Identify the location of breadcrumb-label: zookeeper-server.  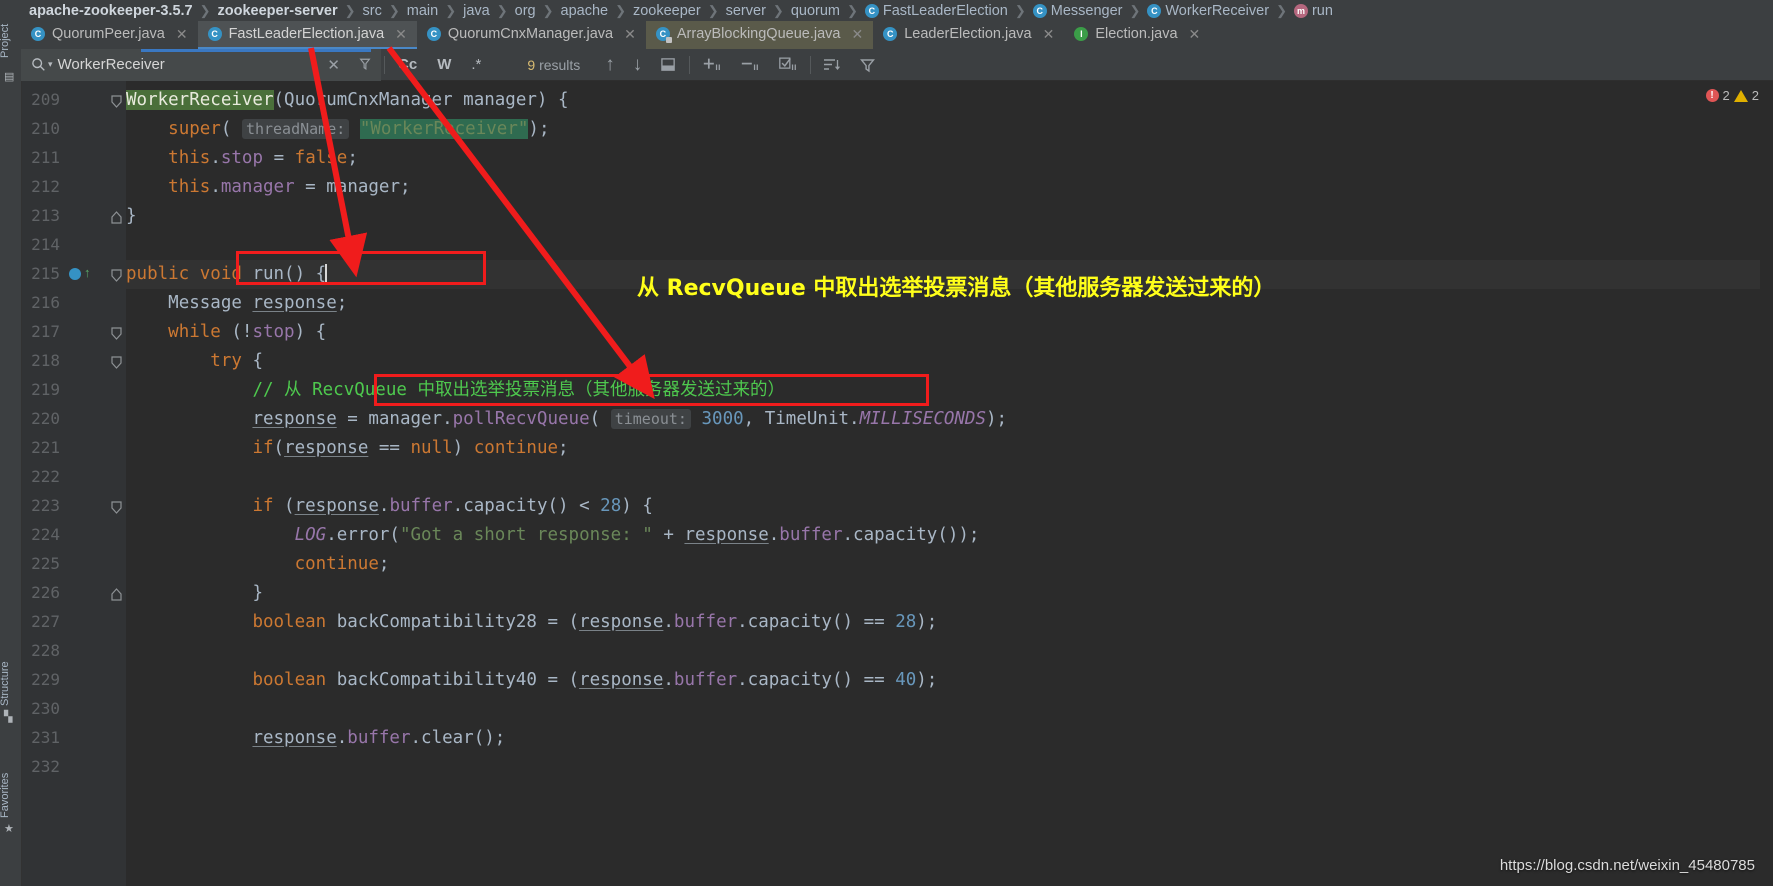
(277, 10).